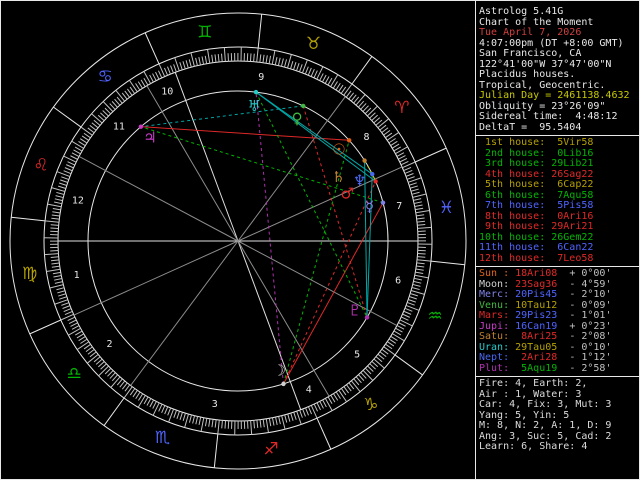 Image resolution: width=640 pixels, height=480 pixels. Describe the element at coordinates (572, 205) in the screenshot. I see `house-cusp-value: 5Pis58` at that location.